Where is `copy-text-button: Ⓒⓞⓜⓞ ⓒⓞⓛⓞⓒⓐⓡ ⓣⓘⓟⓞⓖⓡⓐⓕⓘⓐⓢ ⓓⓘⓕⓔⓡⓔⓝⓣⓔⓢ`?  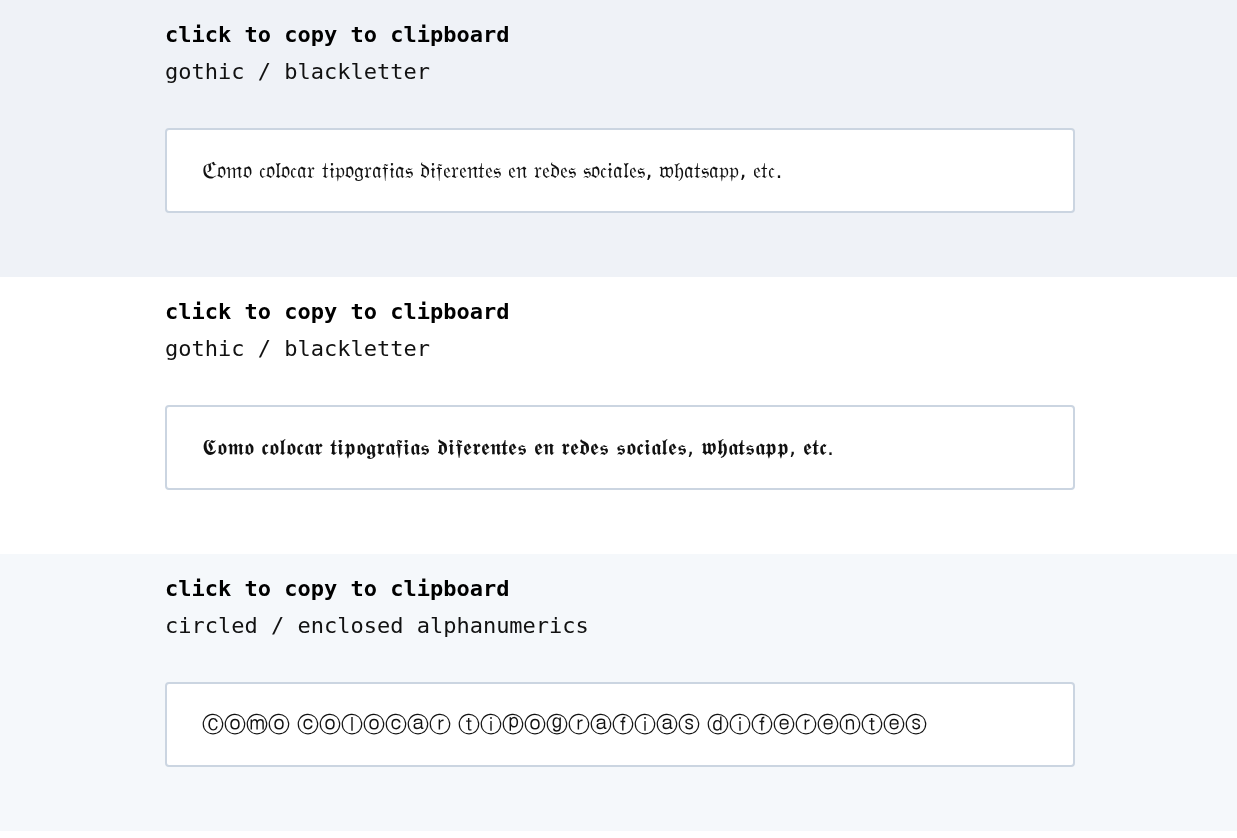
copy-text-button: Ⓒⓞⓜⓞ ⓒⓞⓛⓞⓒⓐⓡ ⓣⓘⓟⓞⓖⓡⓐⓕⓘⓐⓢ ⓓⓘⓕⓔⓡⓔⓝⓣⓔⓢ is located at coordinates (620, 724).